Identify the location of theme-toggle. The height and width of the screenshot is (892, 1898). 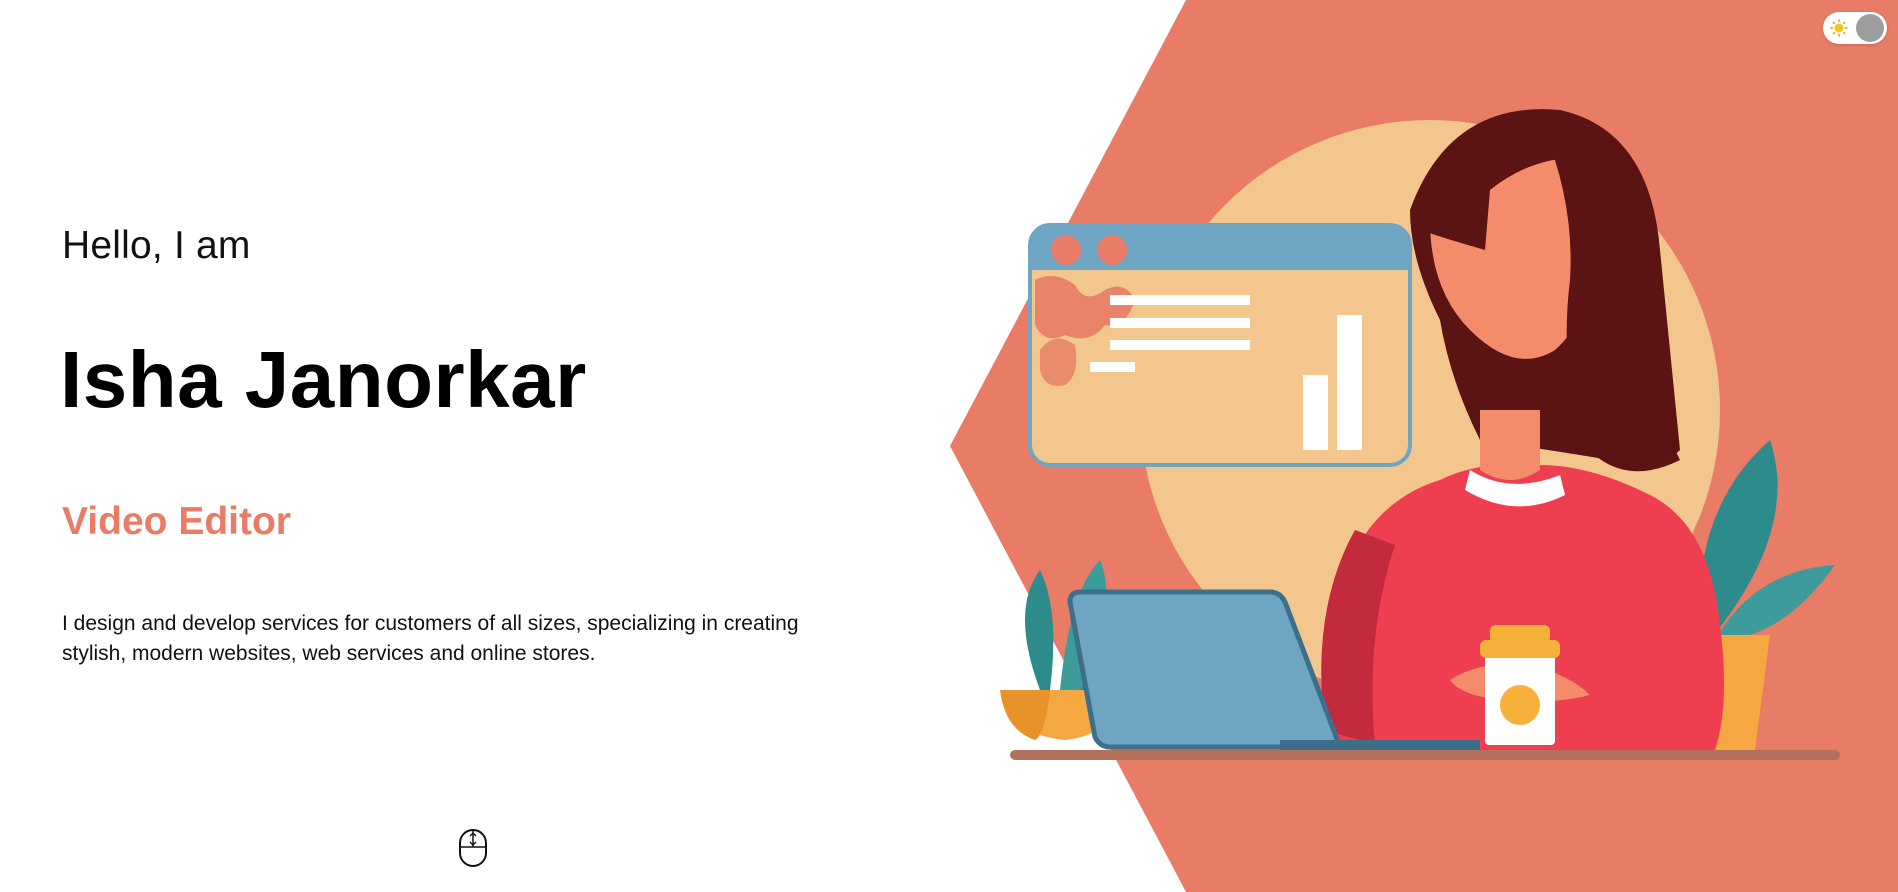
(1855, 28).